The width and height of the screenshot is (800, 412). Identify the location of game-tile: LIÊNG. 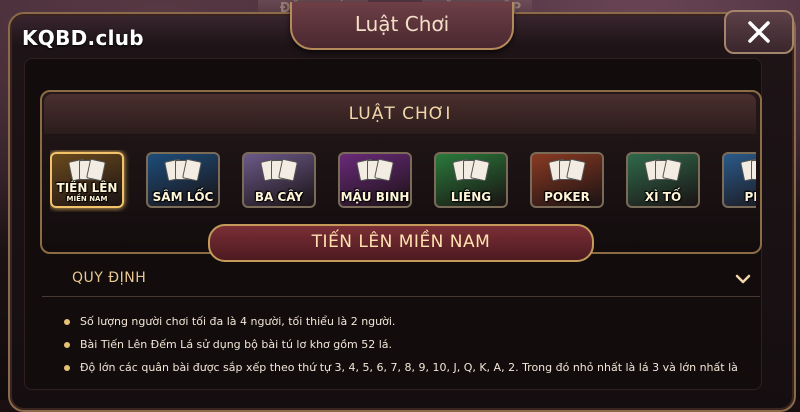
(471, 180).